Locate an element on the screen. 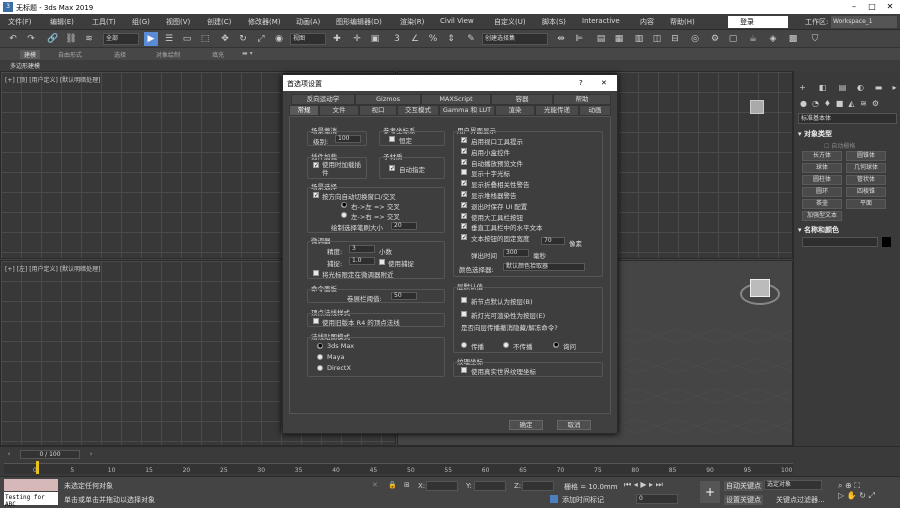  open-explorer-icon: ⛉ is located at coordinates (815, 39).